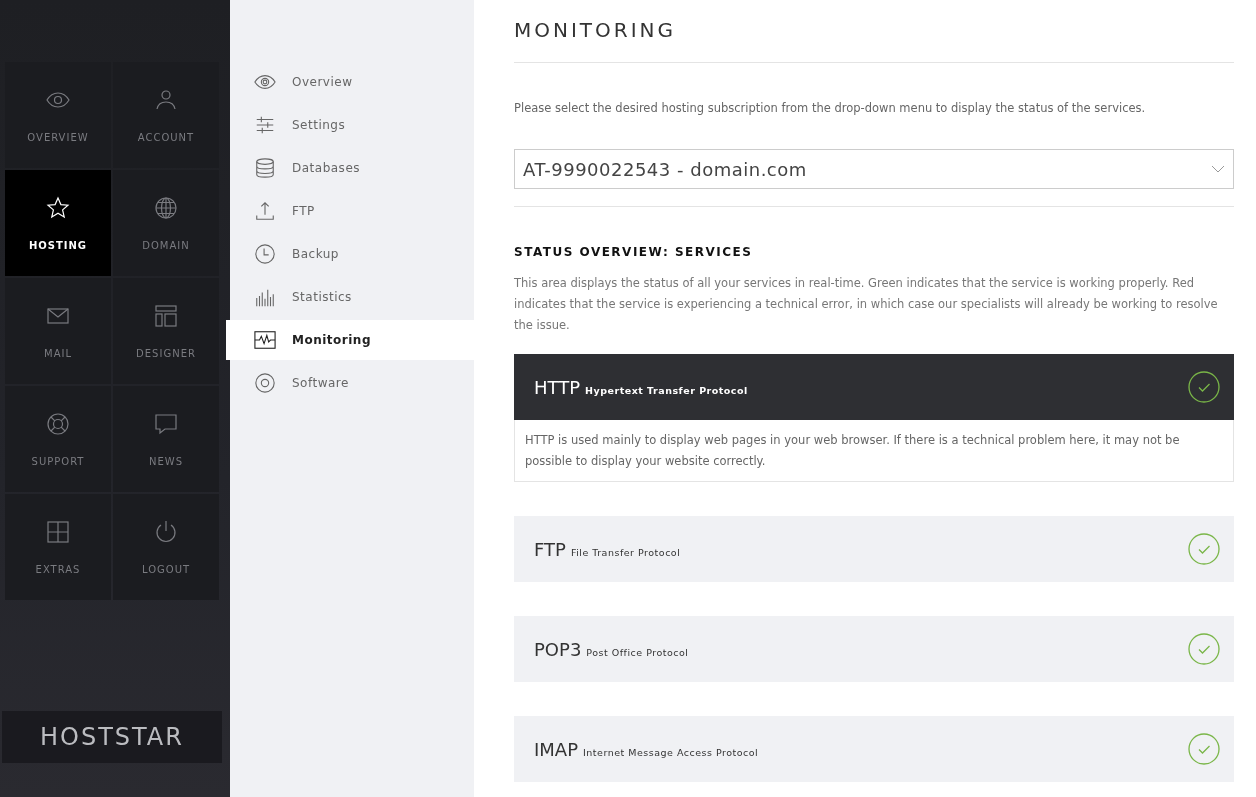 The image size is (1256, 797). Describe the element at coordinates (58, 423) in the screenshot. I see `lifebuoy-icon` at that location.